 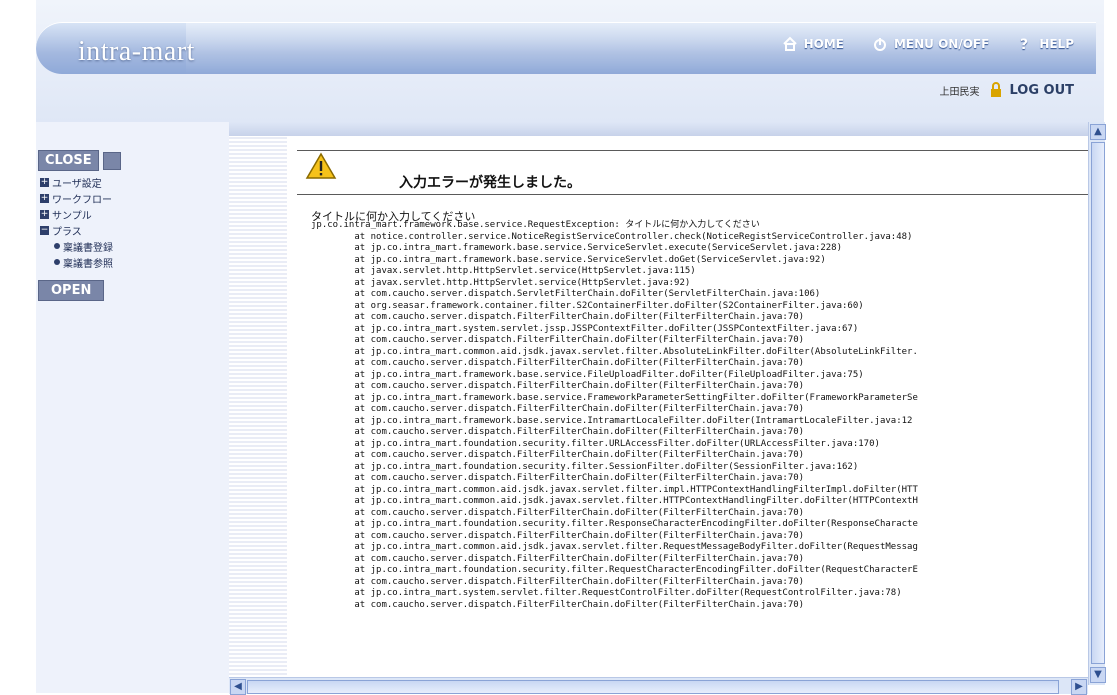 I want to click on vertical-scroll-thumb, so click(x=1098, y=403).